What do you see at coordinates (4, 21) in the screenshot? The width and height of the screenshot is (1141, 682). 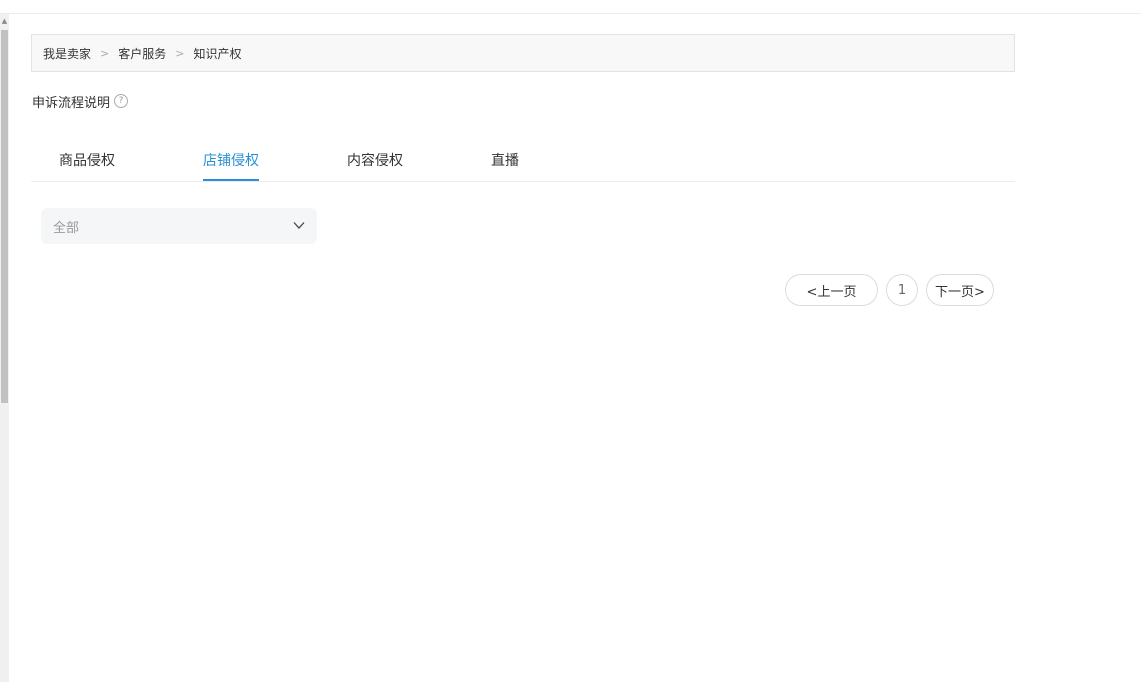 I see `scroll-up-arrow-icon: ▲` at bounding box center [4, 21].